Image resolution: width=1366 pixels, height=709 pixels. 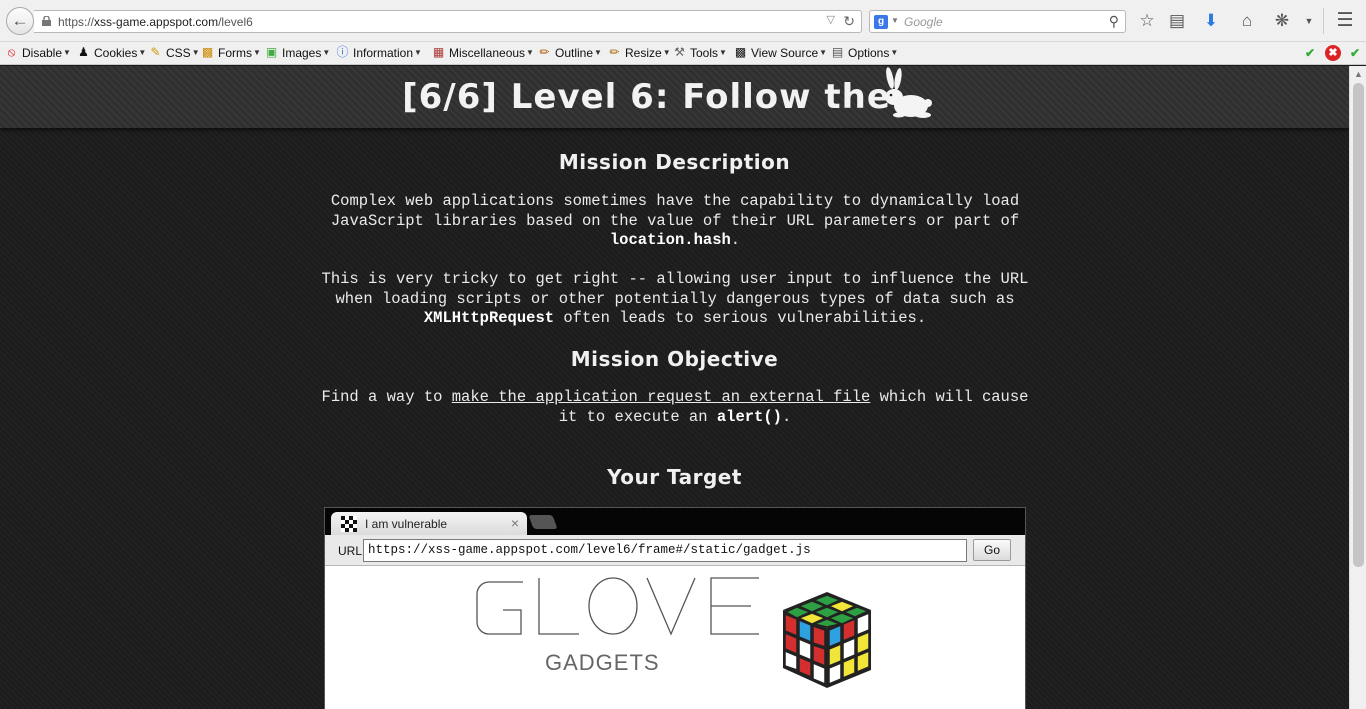 I want to click on forms-icon: ▩, so click(x=207, y=52).